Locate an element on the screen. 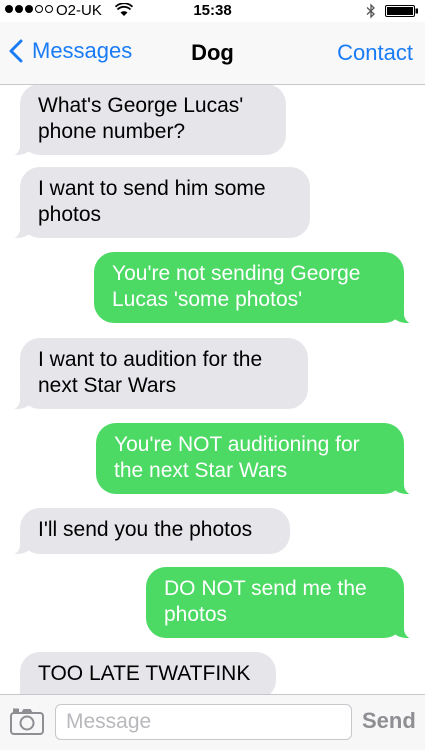  message-input is located at coordinates (203, 722).